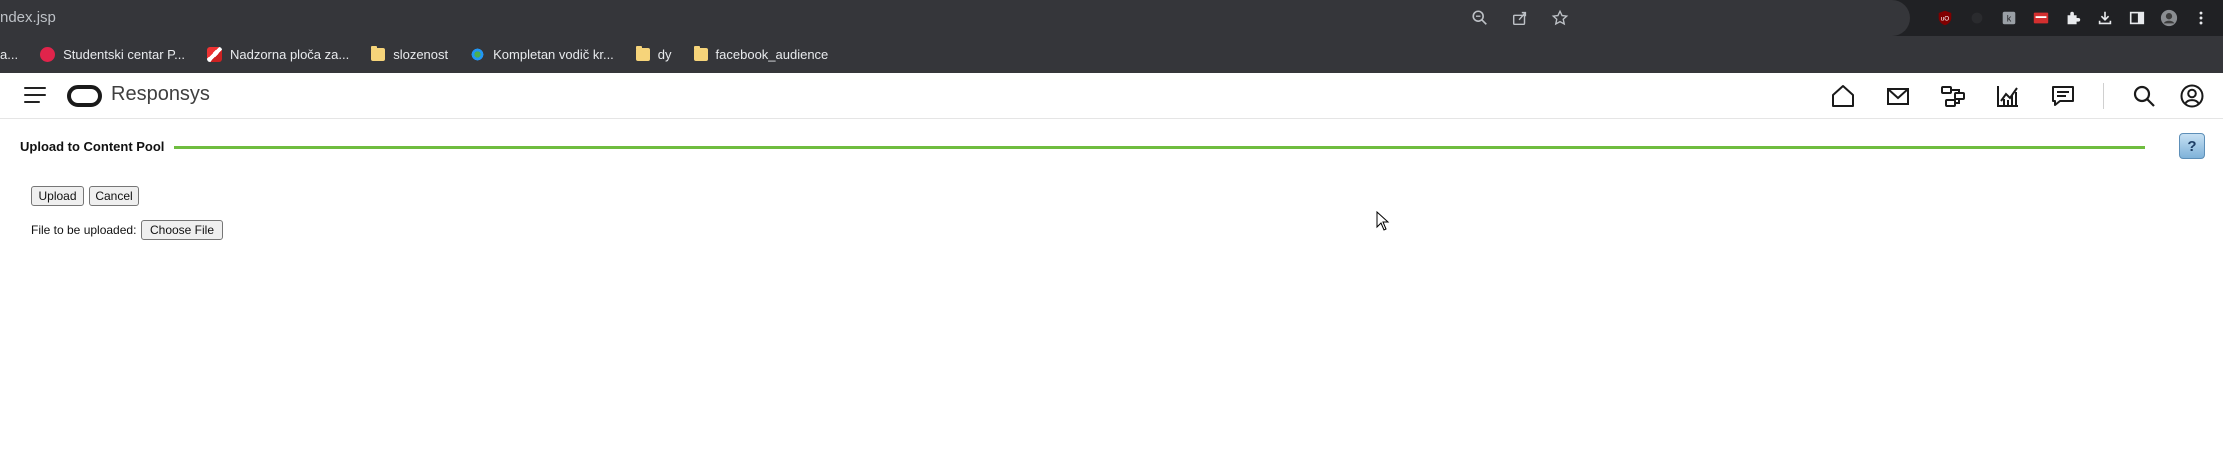  I want to click on colorful-icon, so click(478, 54).